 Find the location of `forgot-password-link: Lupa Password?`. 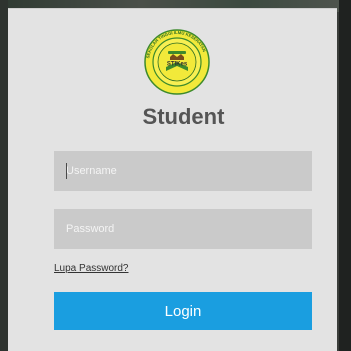

forgot-password-link: Lupa Password? is located at coordinates (91, 268).